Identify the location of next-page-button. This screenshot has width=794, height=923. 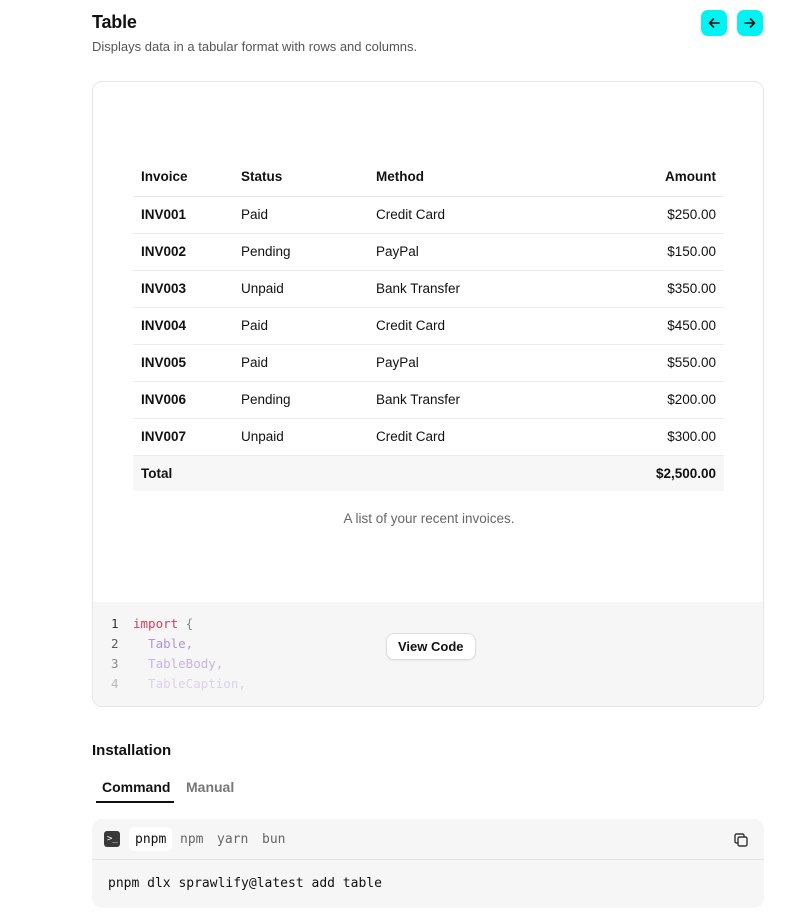
(750, 23).